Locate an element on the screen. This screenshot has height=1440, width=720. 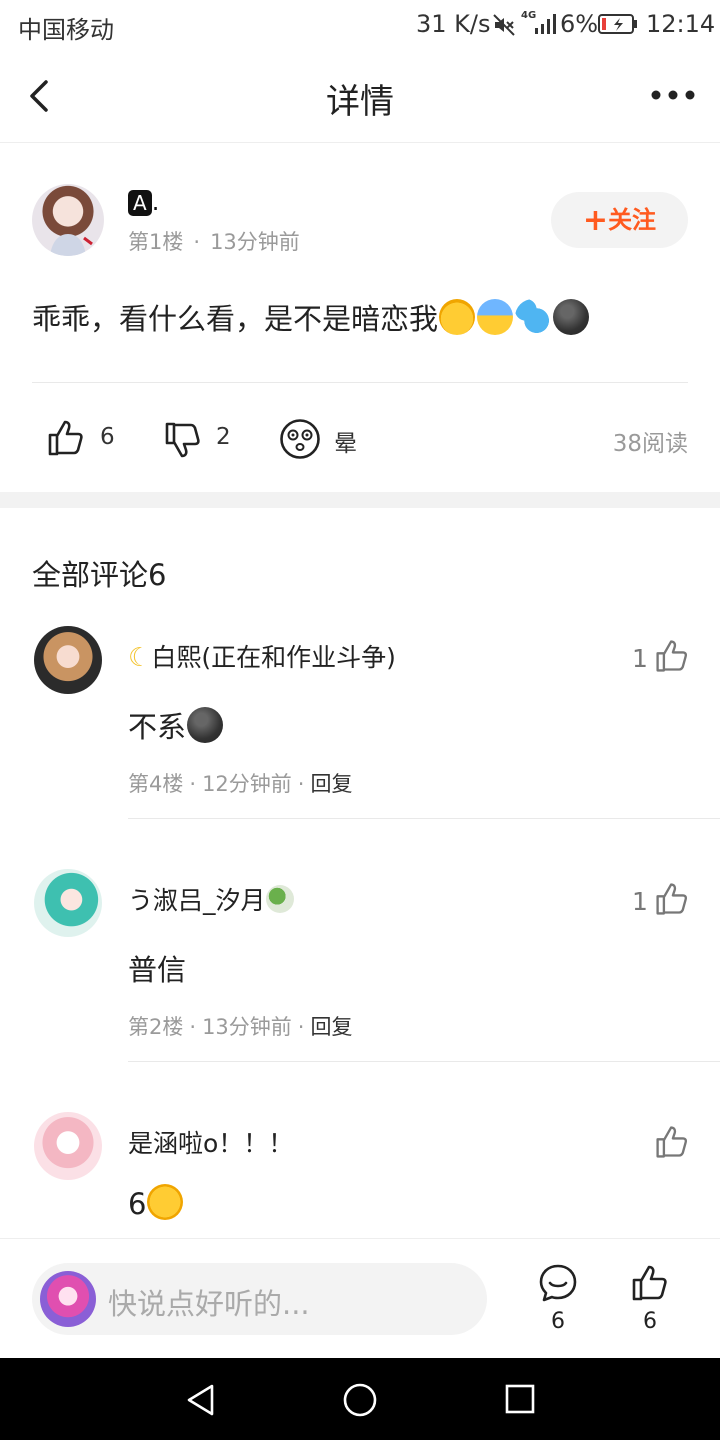
status-bar: 中国移动 31 K/s 4G 6% 12:14 is located at coordinates (360, 25).